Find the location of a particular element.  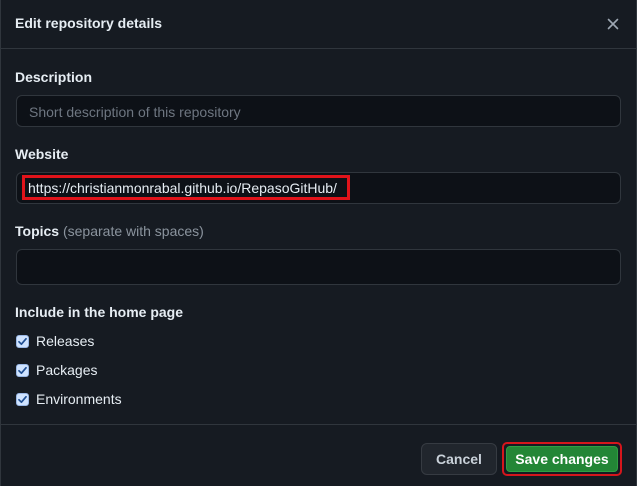

environments-option: Environments is located at coordinates (69, 399).